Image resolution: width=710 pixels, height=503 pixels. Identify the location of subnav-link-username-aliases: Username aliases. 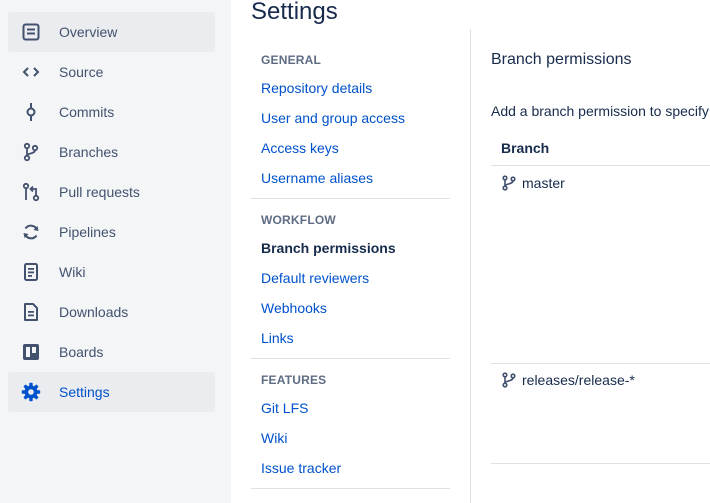
(317, 178).